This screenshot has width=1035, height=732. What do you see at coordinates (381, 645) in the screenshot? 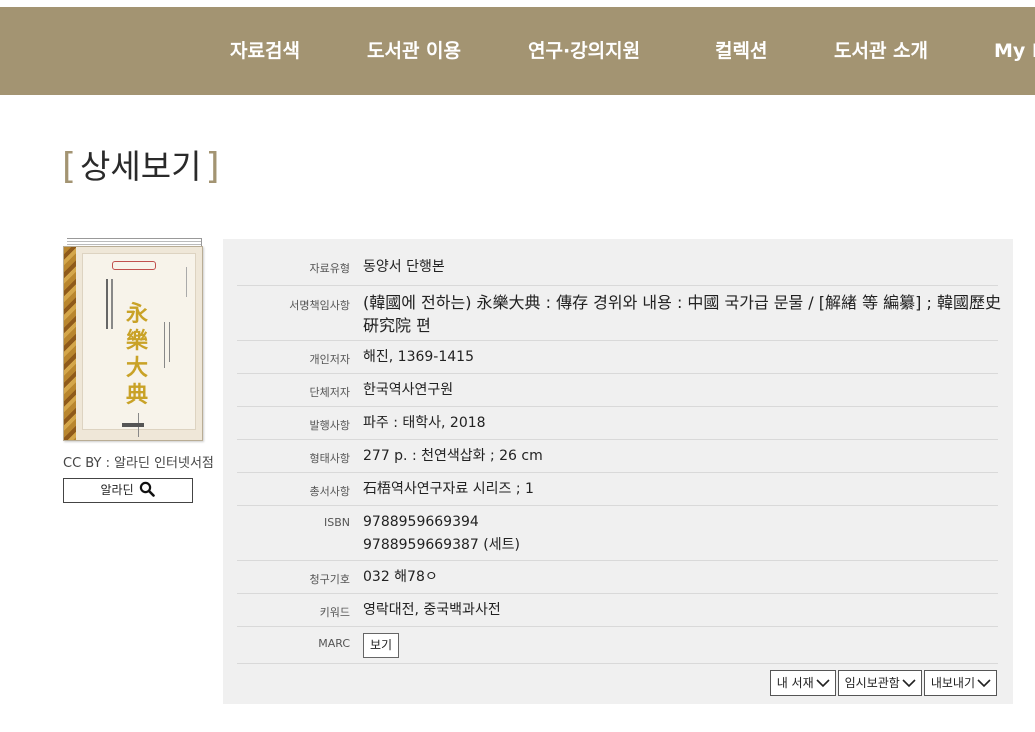
I see `marc-view-button: 보기` at bounding box center [381, 645].